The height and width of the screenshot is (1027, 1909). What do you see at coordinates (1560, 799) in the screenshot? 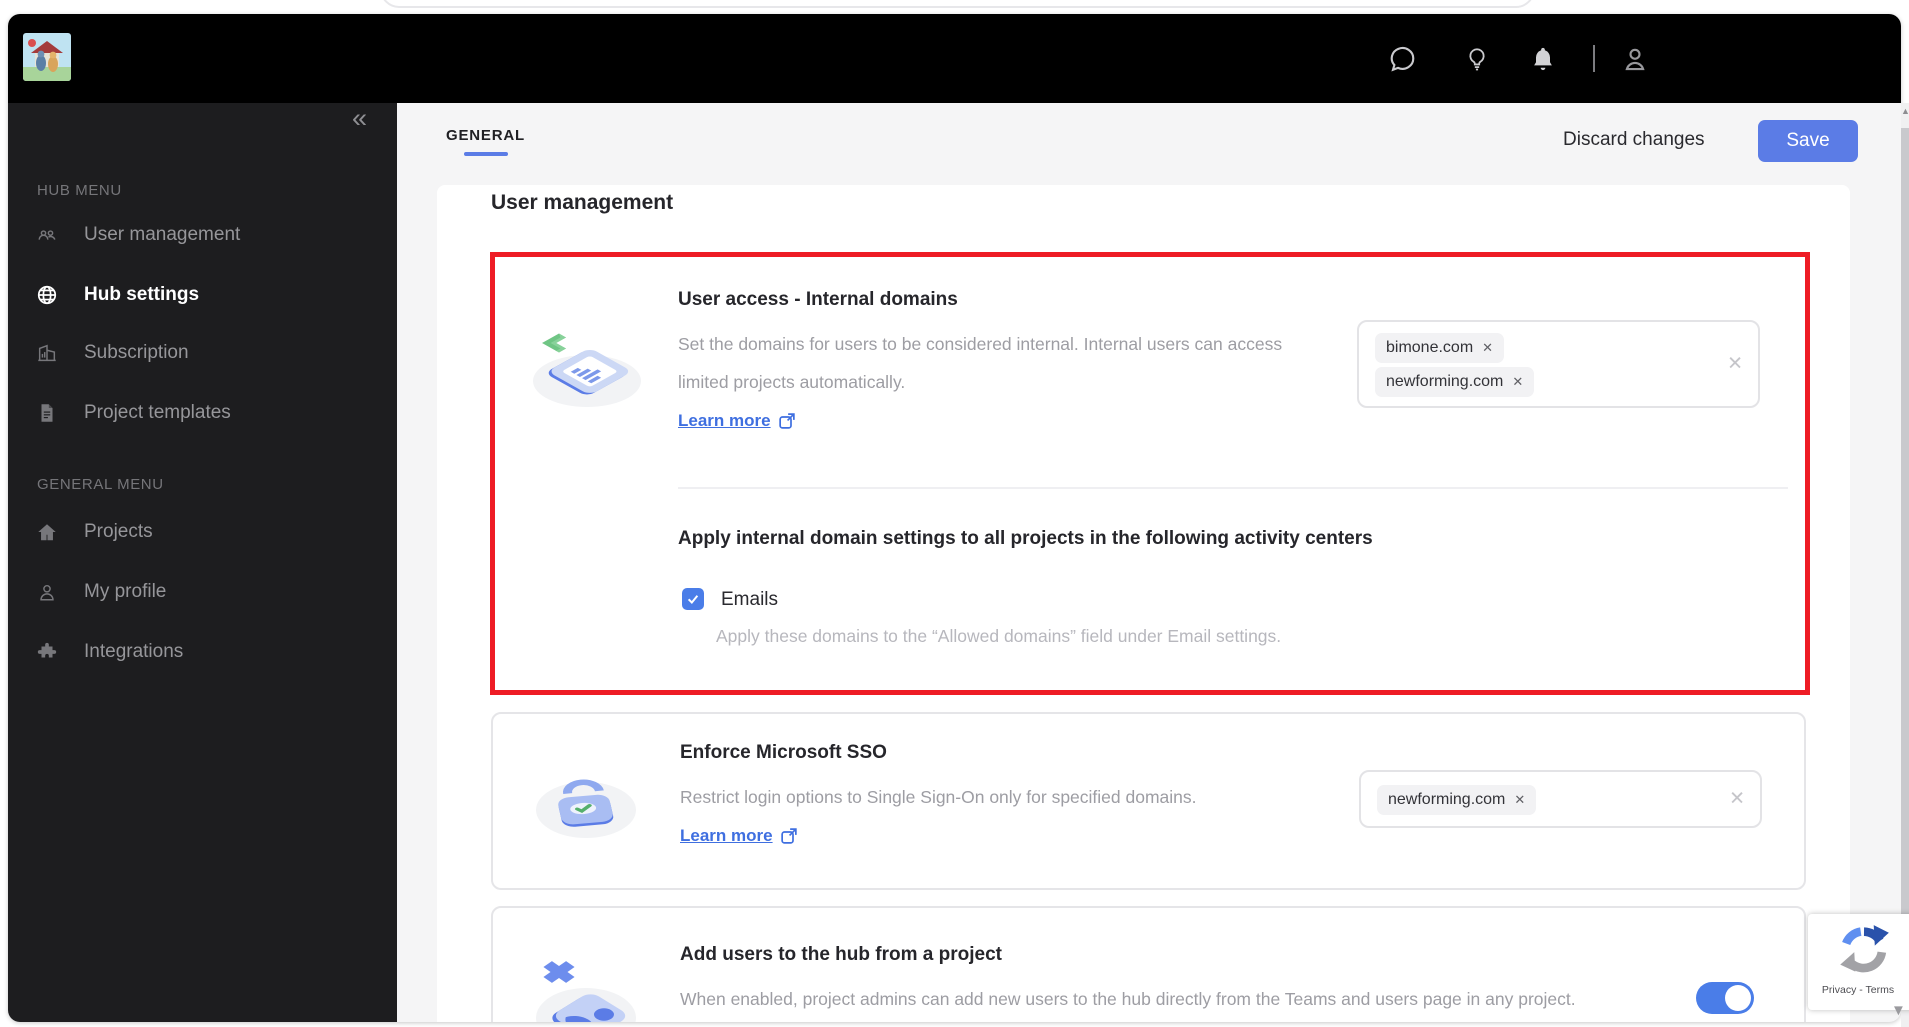
I see `sso-domains-input: newforming.com ✕ ✕` at bounding box center [1560, 799].